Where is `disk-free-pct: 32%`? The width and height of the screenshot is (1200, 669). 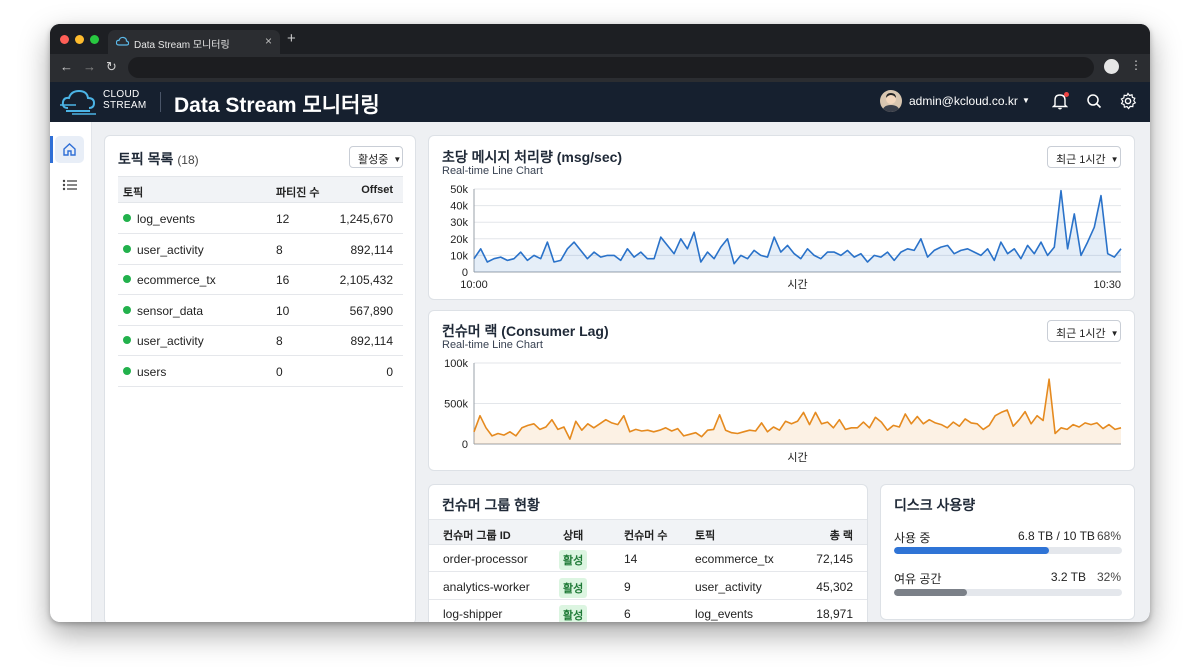
disk-free-pct: 32% is located at coordinates (1108, 577).